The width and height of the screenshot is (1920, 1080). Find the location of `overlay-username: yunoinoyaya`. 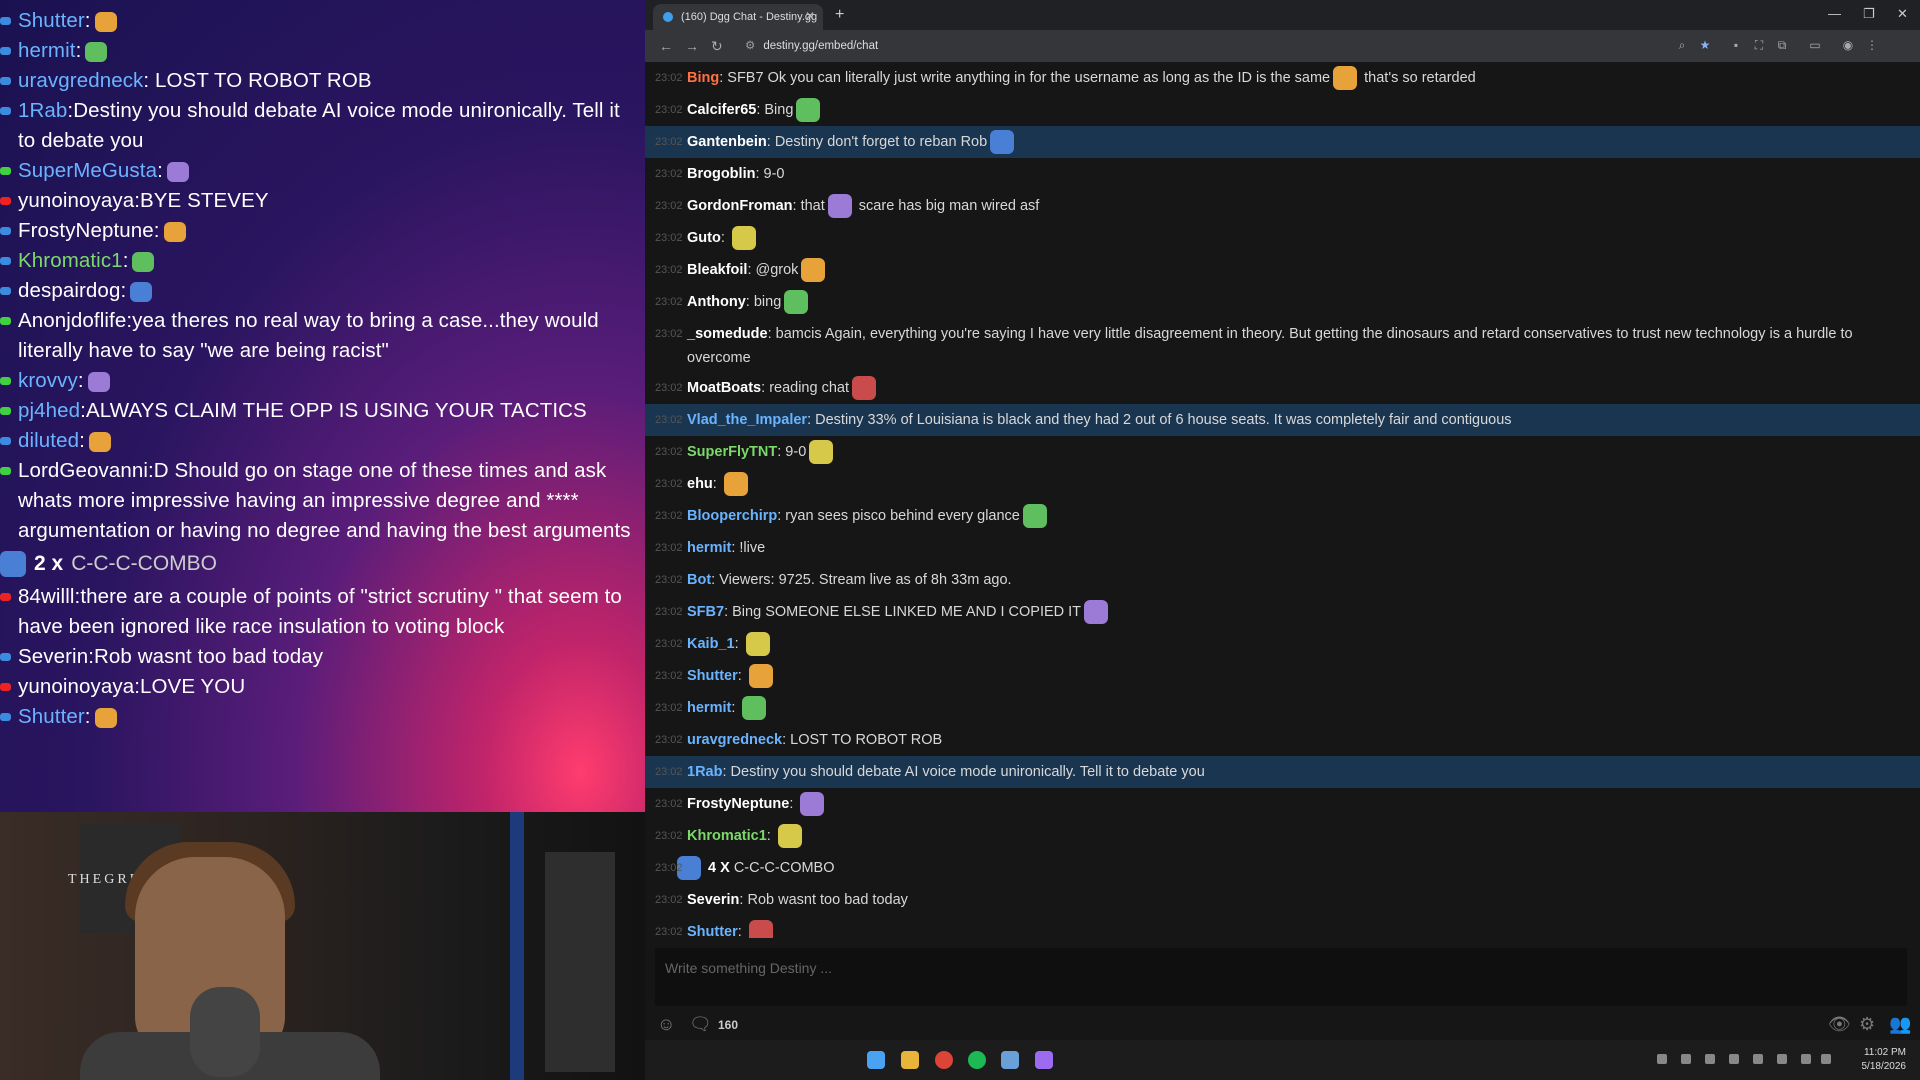

overlay-username: yunoinoyaya is located at coordinates (76, 200).